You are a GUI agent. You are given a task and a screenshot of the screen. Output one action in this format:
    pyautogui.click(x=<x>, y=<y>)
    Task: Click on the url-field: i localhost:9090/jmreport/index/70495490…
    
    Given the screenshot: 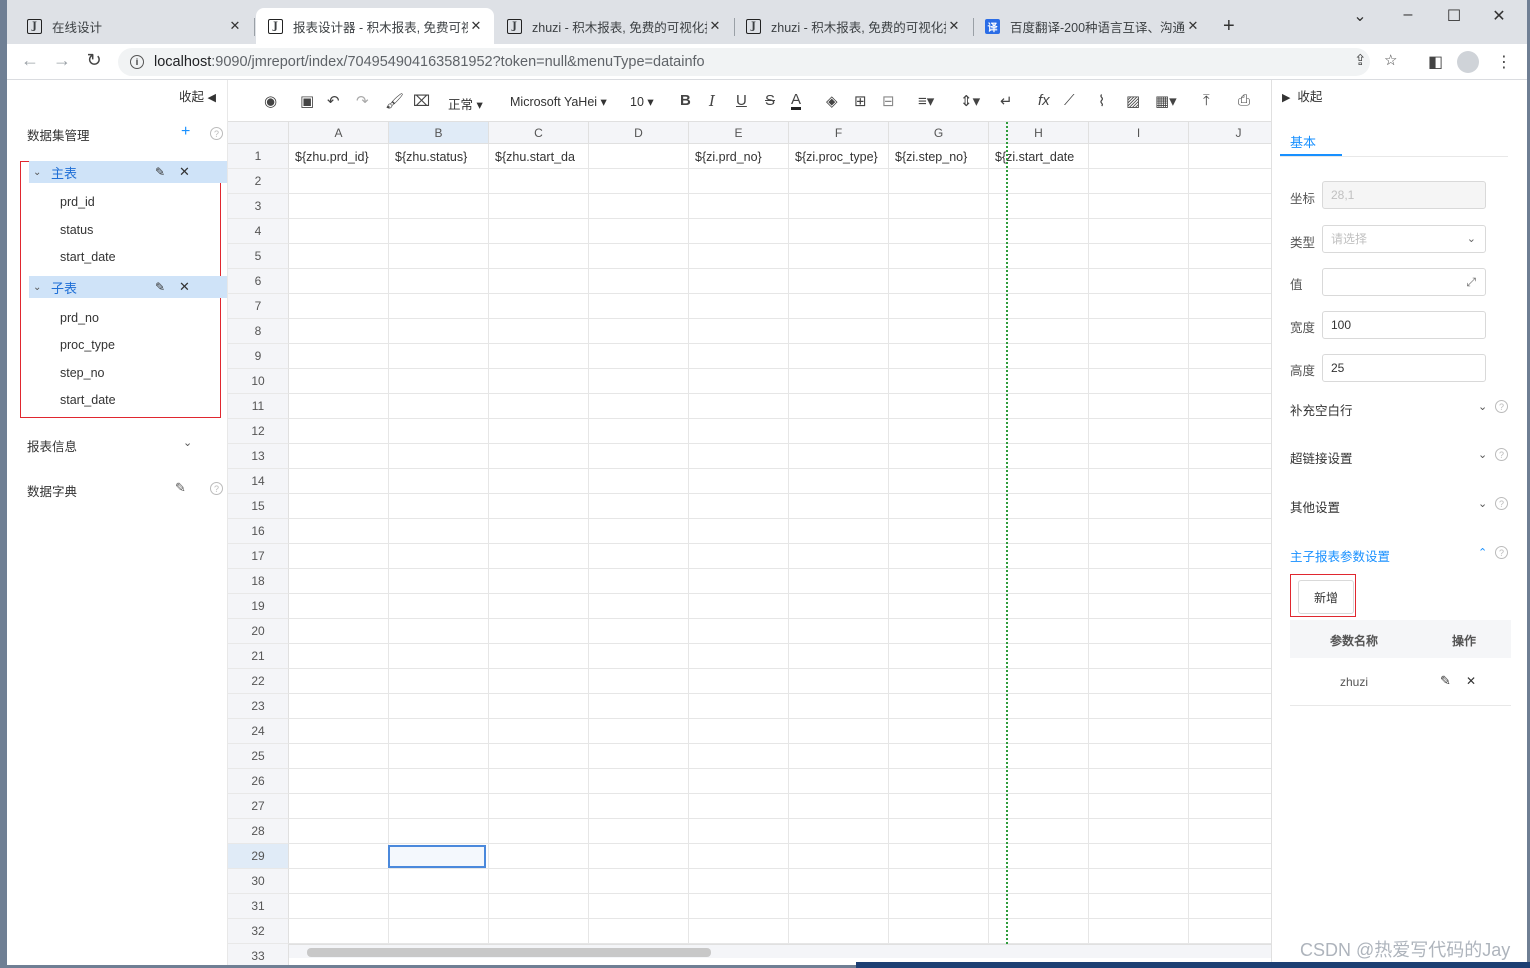 What is the action you would take?
    pyautogui.click(x=757, y=62)
    